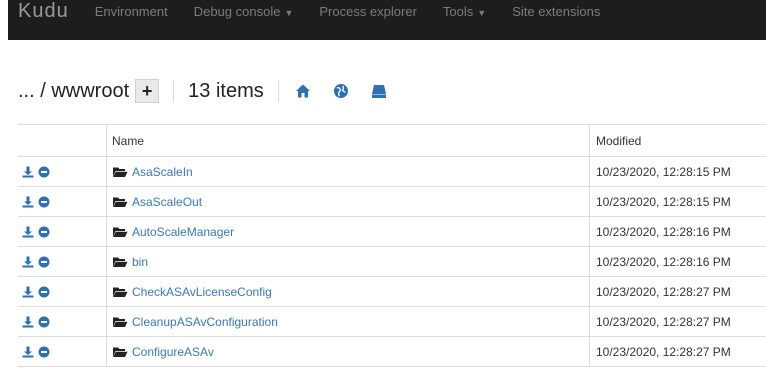  I want to click on table-row: bin 10/23/2020, 12:28:16 PM, so click(392, 262).